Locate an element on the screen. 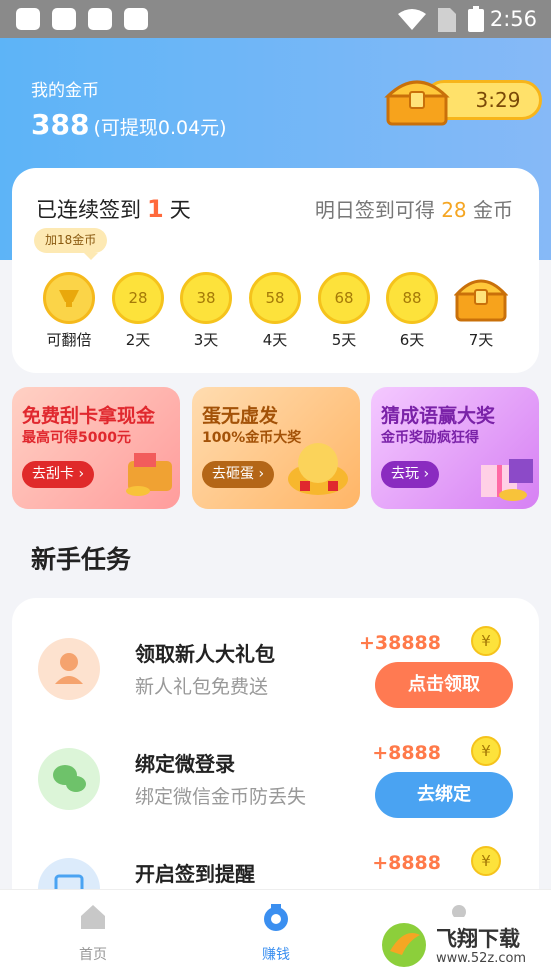  claim-button: 点击领取 is located at coordinates (444, 685).